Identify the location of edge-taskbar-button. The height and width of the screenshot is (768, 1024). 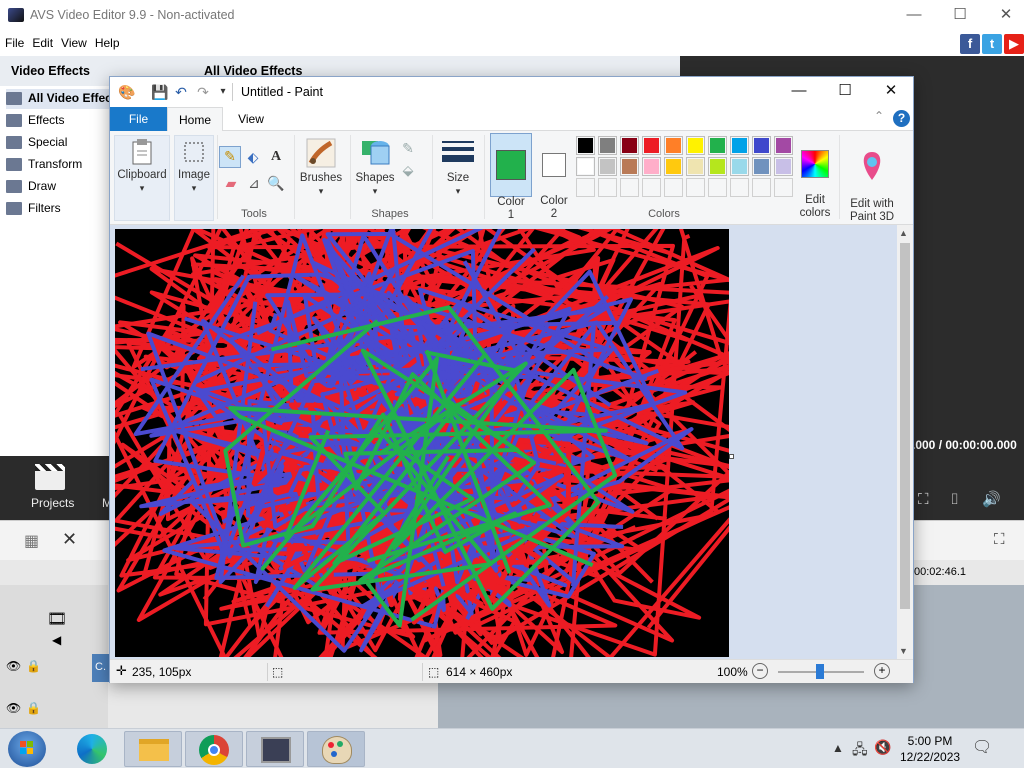
(93, 749).